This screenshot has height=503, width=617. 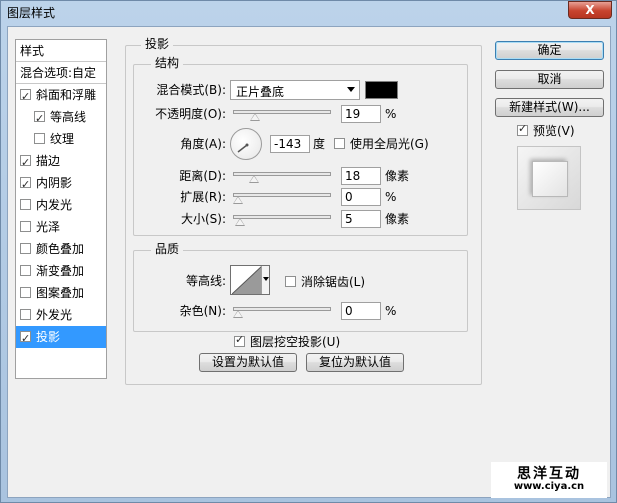 I want to click on knockout-checkbox, so click(x=239, y=340).